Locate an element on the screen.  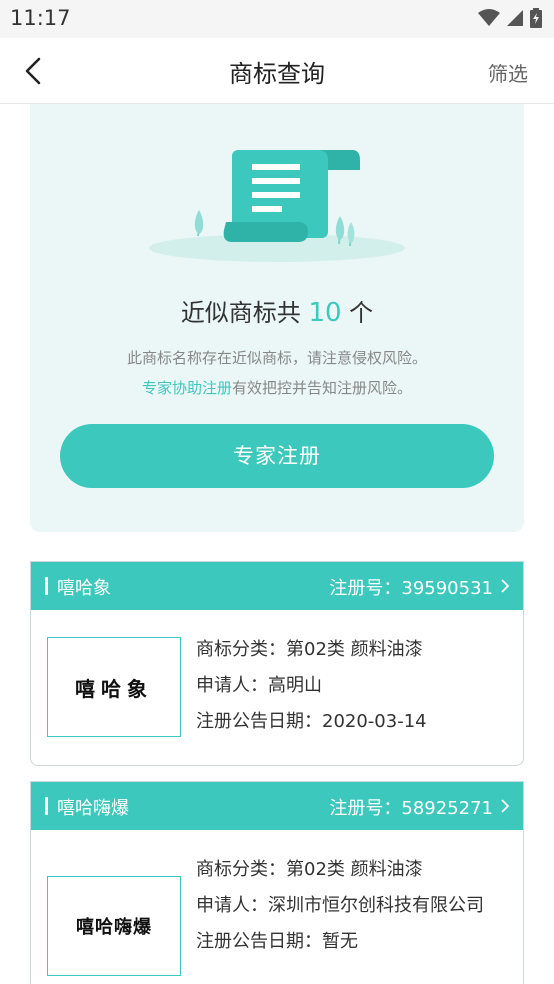
similar-count: 10 is located at coordinates (325, 313).